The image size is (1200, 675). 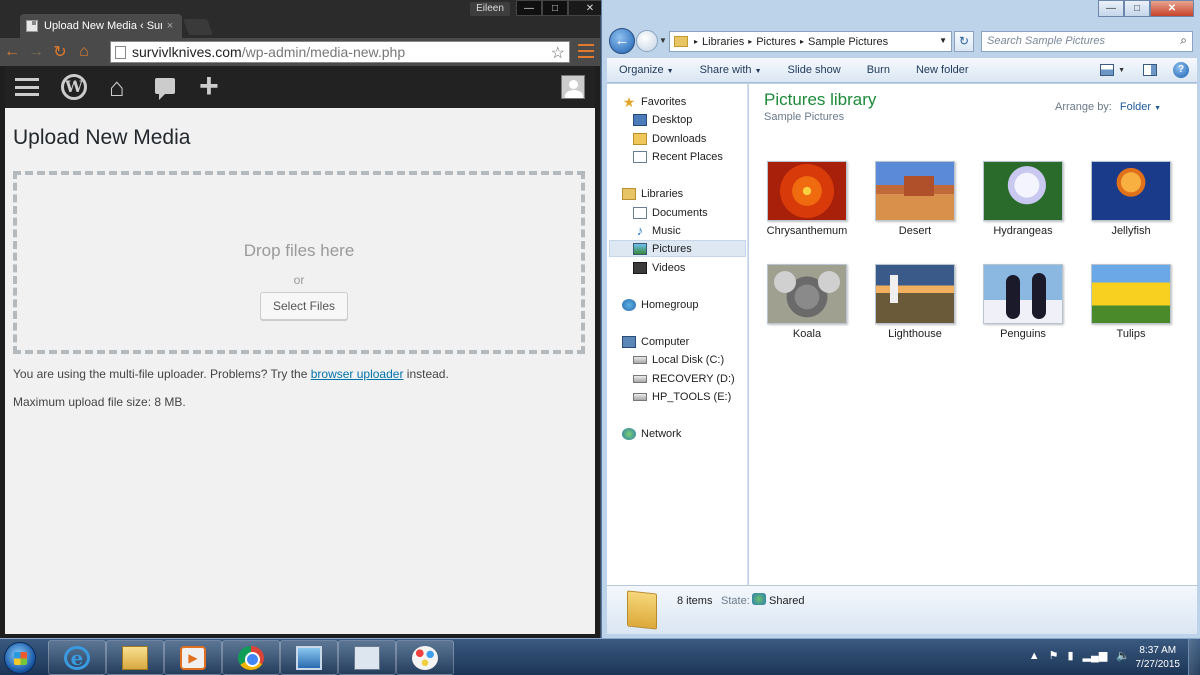 What do you see at coordinates (20, 658) in the screenshot?
I see `start-button` at bounding box center [20, 658].